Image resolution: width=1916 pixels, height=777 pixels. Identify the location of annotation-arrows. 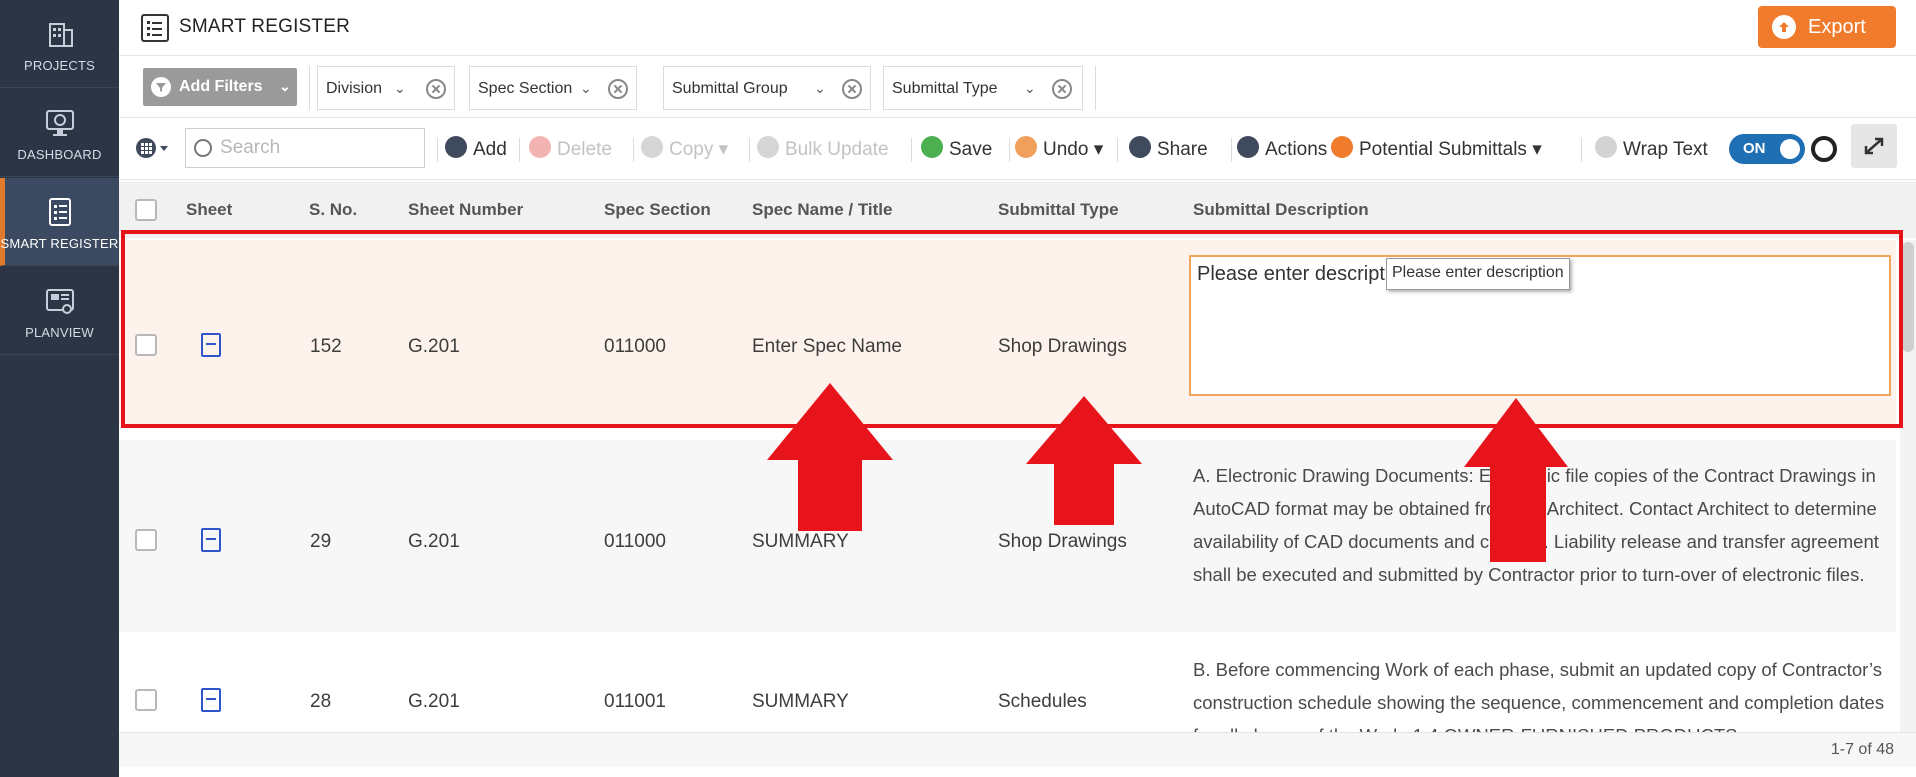
(1167, 472).